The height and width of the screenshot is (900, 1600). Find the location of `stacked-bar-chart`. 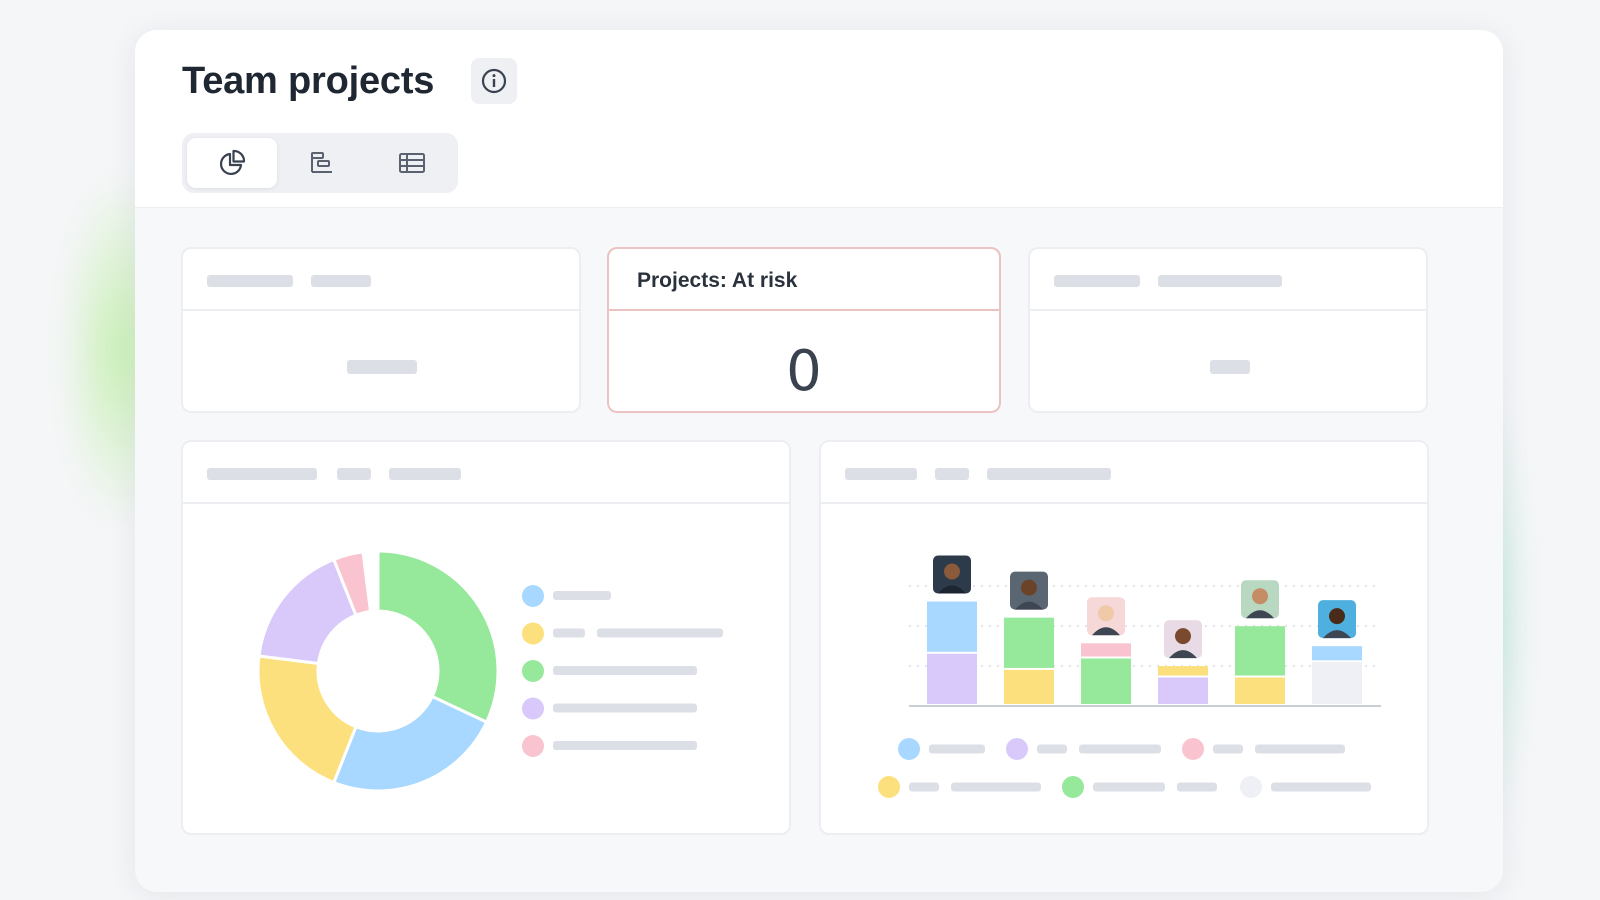

stacked-bar-chart is located at coordinates (1129, 676).